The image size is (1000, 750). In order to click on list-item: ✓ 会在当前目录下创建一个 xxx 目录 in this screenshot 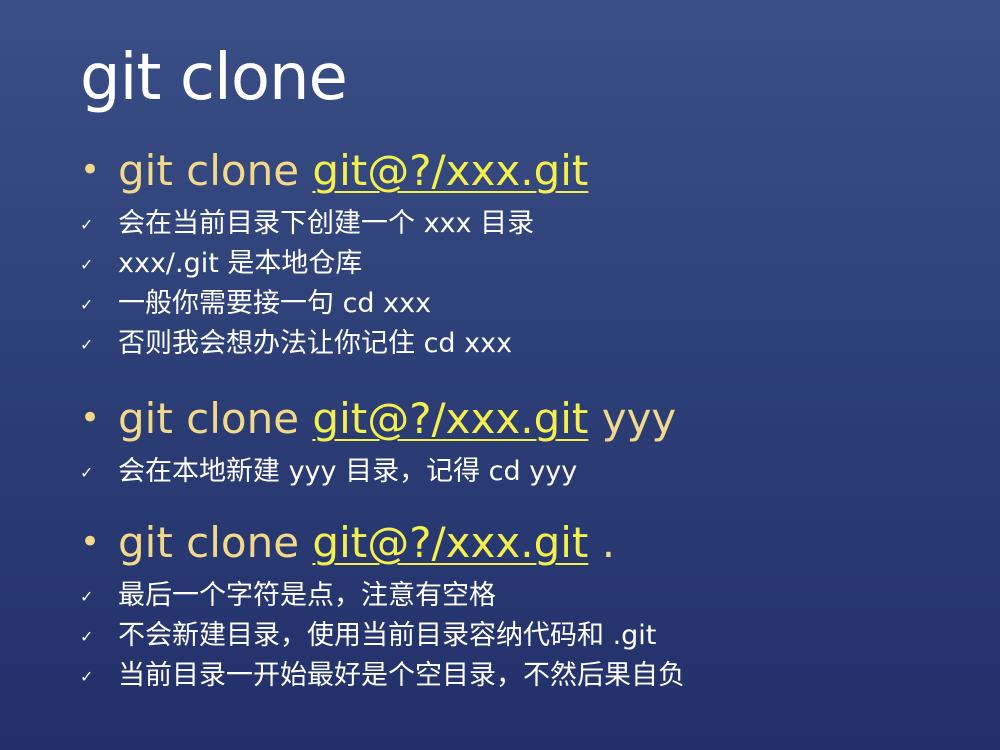, I will do `click(530, 220)`.